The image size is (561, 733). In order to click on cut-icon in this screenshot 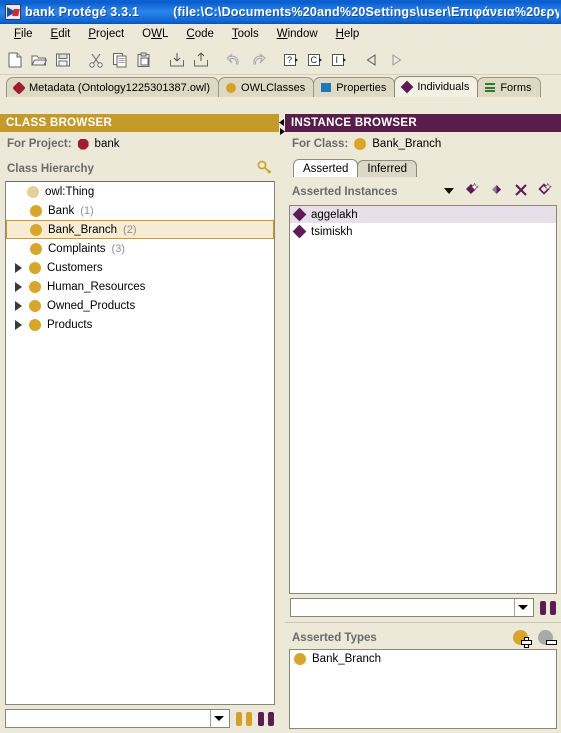, I will do `click(96, 60)`.